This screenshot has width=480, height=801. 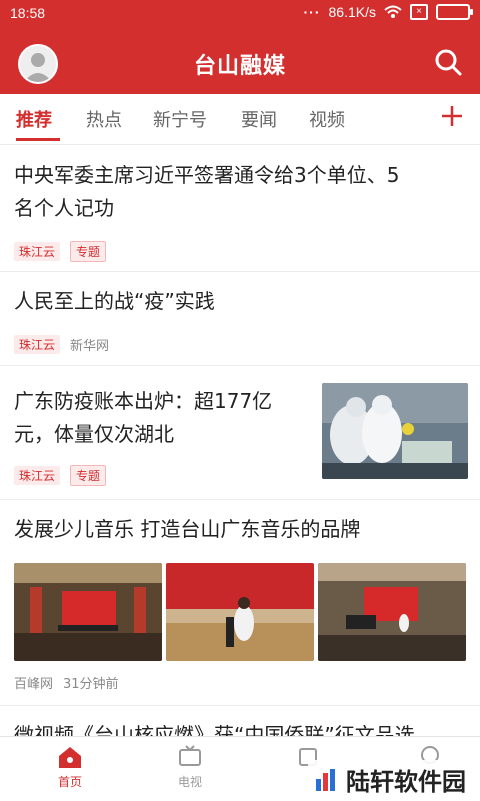 I want to click on status-time: 18:58, so click(x=28, y=13).